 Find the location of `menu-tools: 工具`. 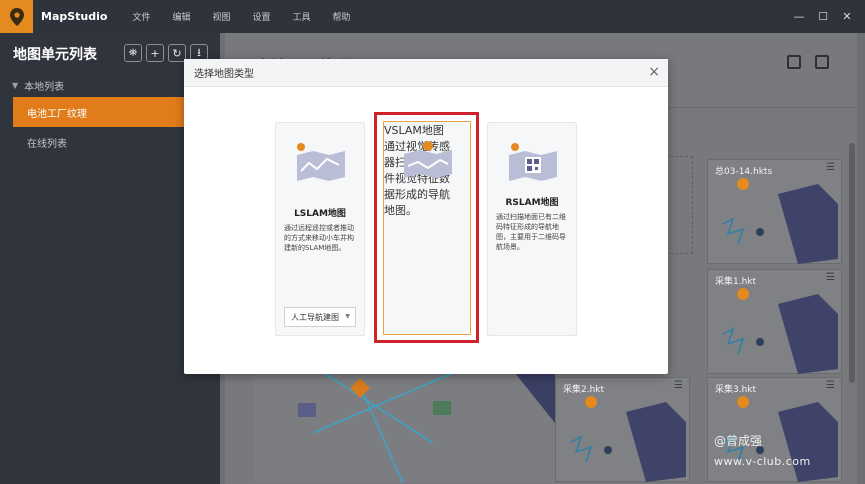

menu-tools: 工具 is located at coordinates (302, 16).